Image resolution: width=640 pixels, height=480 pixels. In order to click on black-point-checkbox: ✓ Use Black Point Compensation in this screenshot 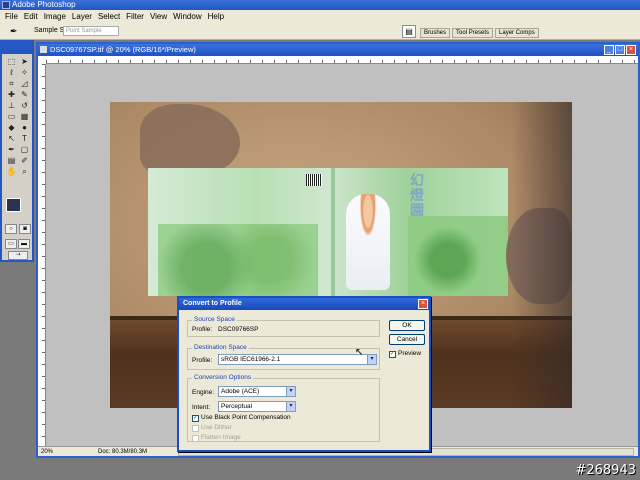, I will do `click(241, 418)`.